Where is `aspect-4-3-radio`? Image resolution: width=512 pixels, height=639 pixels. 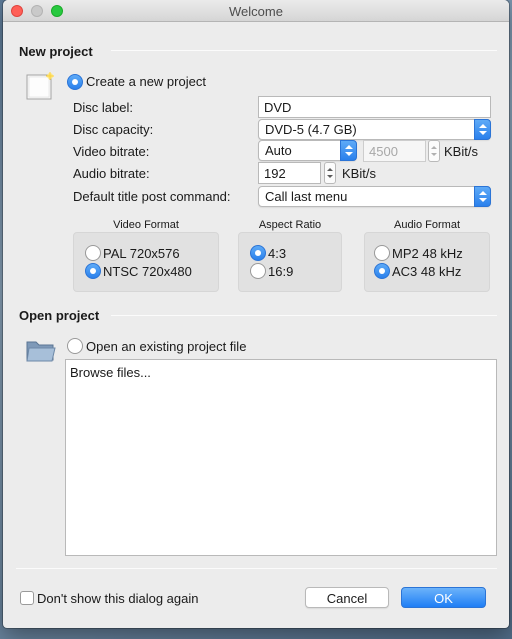
aspect-4-3-radio is located at coordinates (258, 253).